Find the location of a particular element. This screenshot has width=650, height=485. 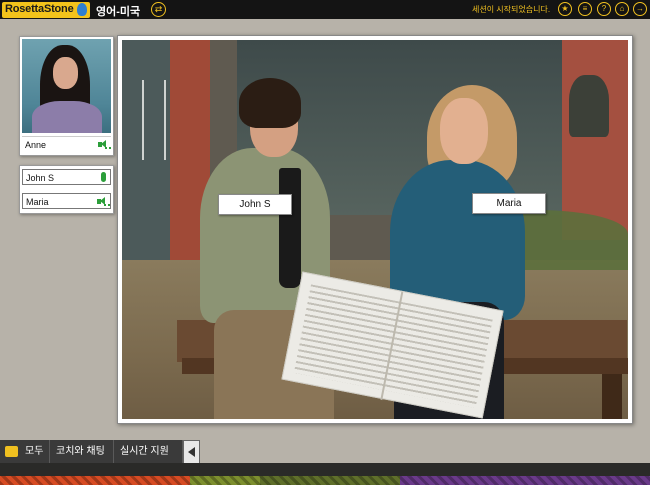

coach-face is located at coordinates (65, 73).